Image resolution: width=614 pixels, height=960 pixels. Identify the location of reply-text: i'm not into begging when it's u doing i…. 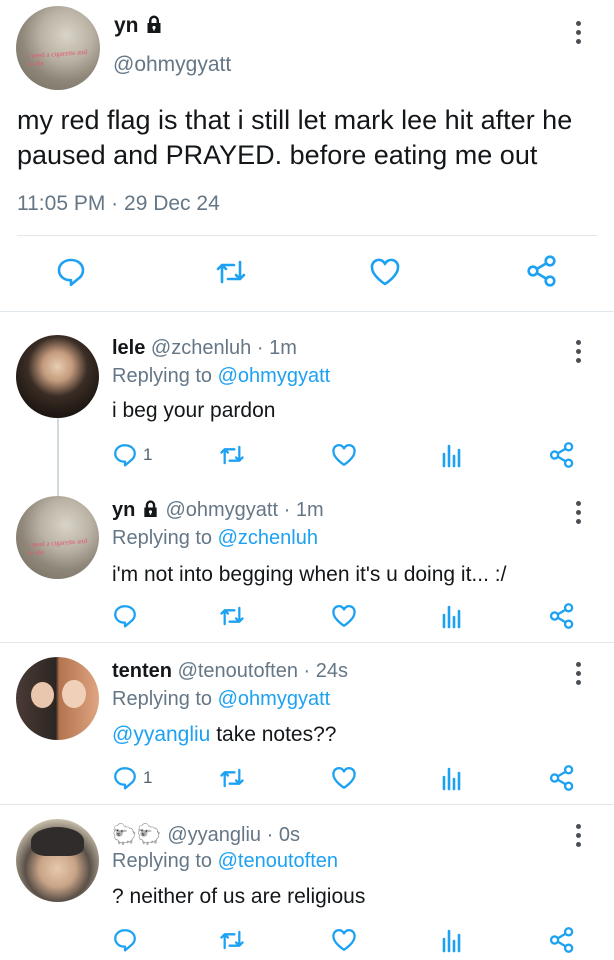
(309, 574).